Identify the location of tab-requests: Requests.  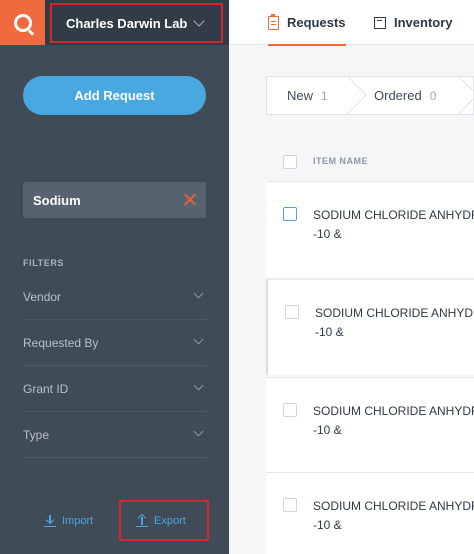
(307, 23).